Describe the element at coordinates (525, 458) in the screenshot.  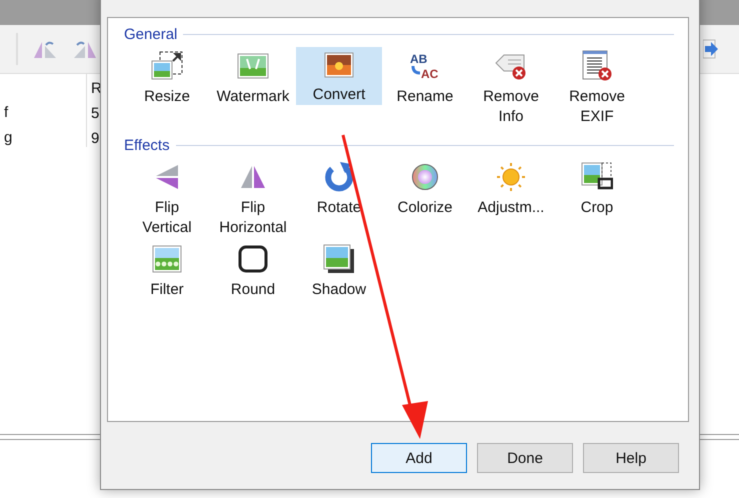
I see `dialog-button: Done` at that location.